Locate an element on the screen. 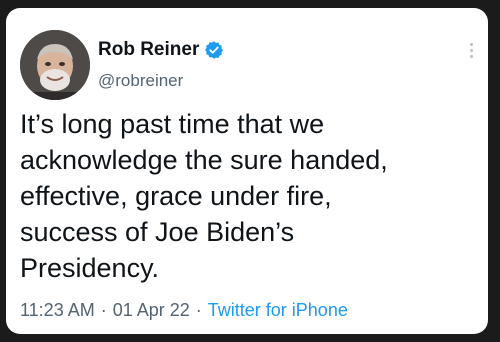  avatar-photo is located at coordinates (55, 65).